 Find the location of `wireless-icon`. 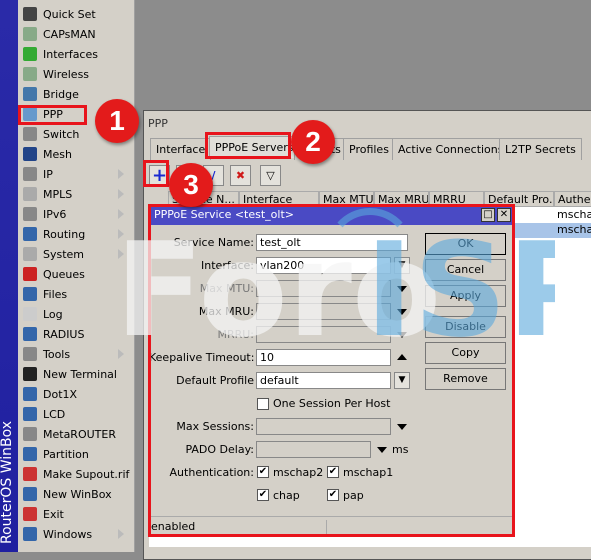

wireless-icon is located at coordinates (30, 74).